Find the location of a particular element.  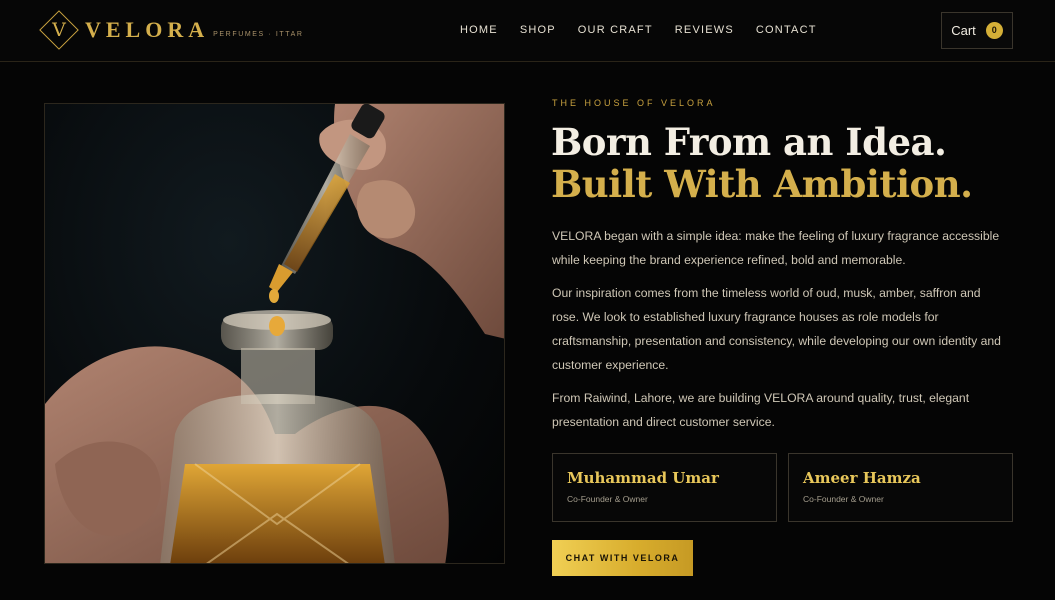

chat-with-velora-button: CHAT WITH VELORA is located at coordinates (622, 558).